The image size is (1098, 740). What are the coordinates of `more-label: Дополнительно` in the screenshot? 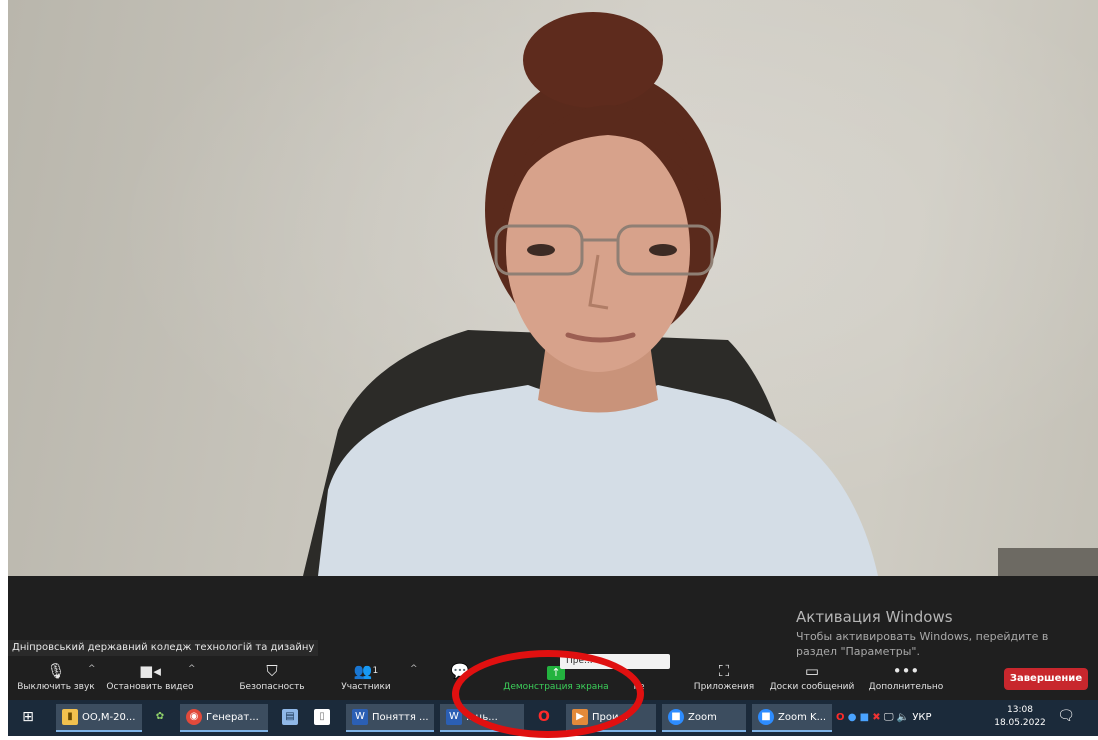 It's located at (906, 687).